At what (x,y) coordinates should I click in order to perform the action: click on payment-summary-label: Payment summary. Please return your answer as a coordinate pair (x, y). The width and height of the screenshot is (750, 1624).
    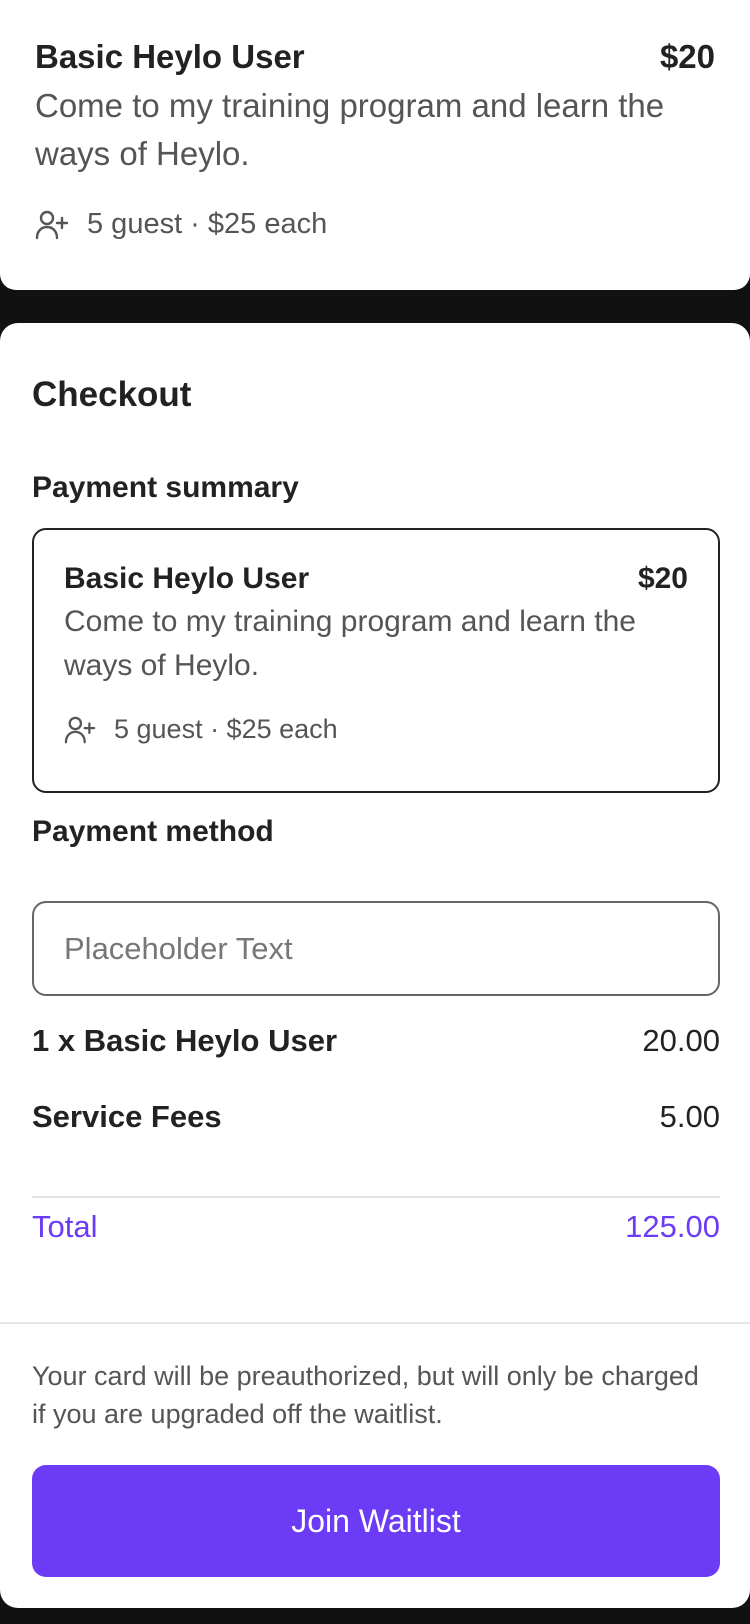
    Looking at the image, I should click on (165, 487).